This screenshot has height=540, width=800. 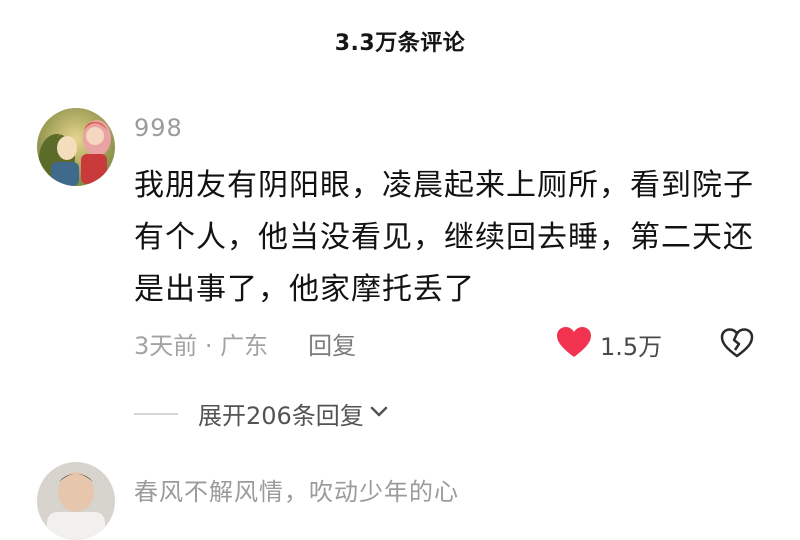 I want to click on reply-button: 回复, so click(x=332, y=343).